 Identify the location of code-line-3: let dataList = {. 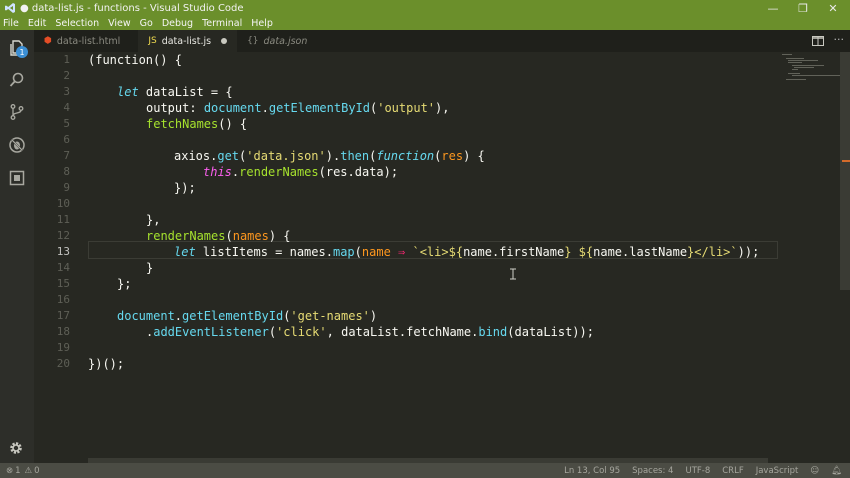
(175, 92).